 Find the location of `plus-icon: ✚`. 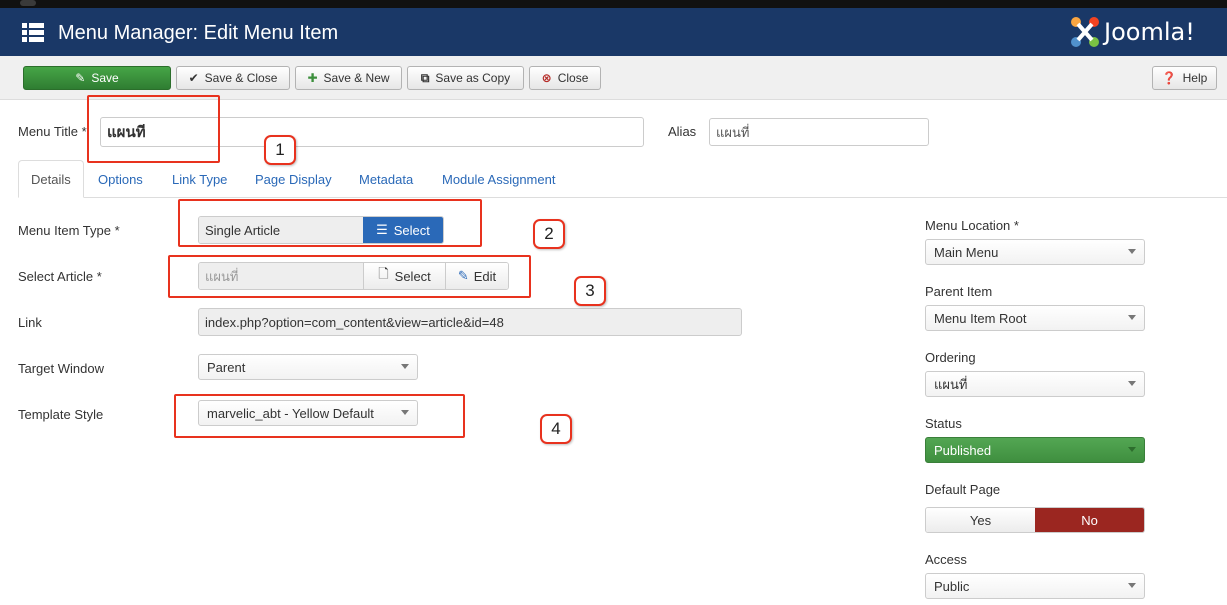

plus-icon: ✚ is located at coordinates (312, 78).